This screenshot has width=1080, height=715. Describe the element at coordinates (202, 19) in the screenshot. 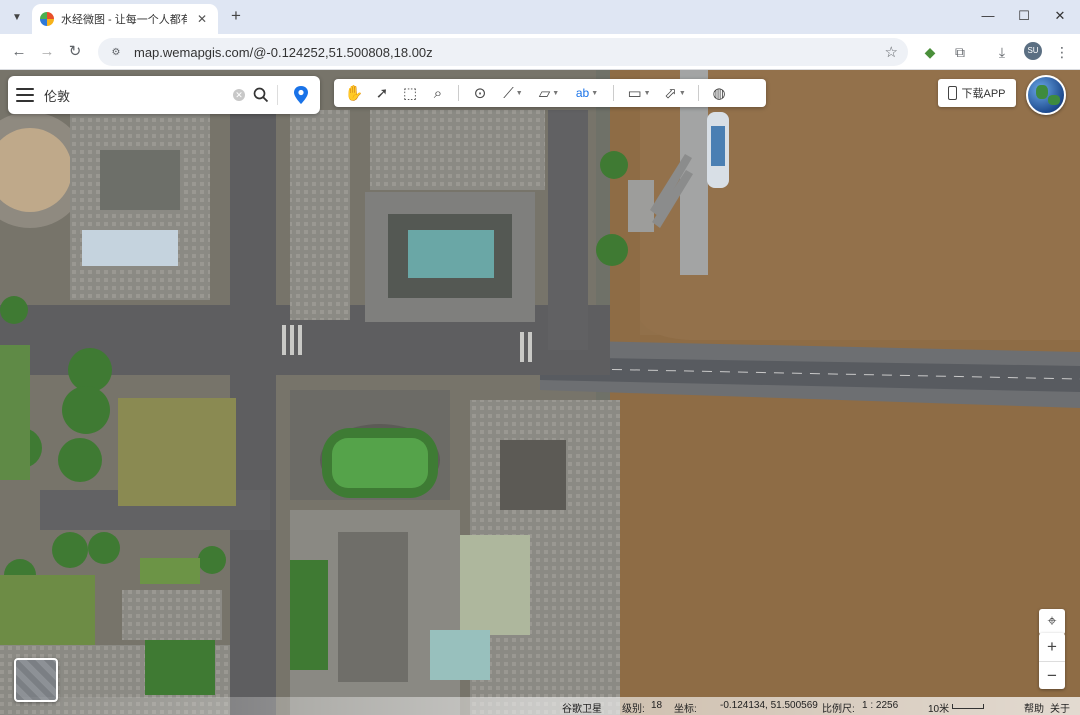

I see `tab-close-icon: ✕` at that location.